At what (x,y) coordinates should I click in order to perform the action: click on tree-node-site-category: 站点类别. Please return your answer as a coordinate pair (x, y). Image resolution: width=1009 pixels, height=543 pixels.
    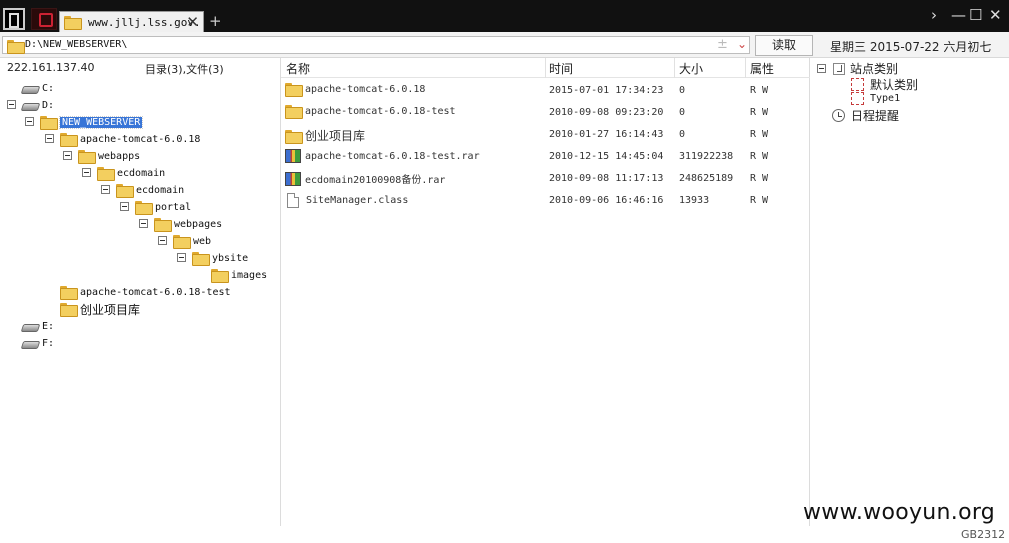
    Looking at the image, I should click on (857, 68).